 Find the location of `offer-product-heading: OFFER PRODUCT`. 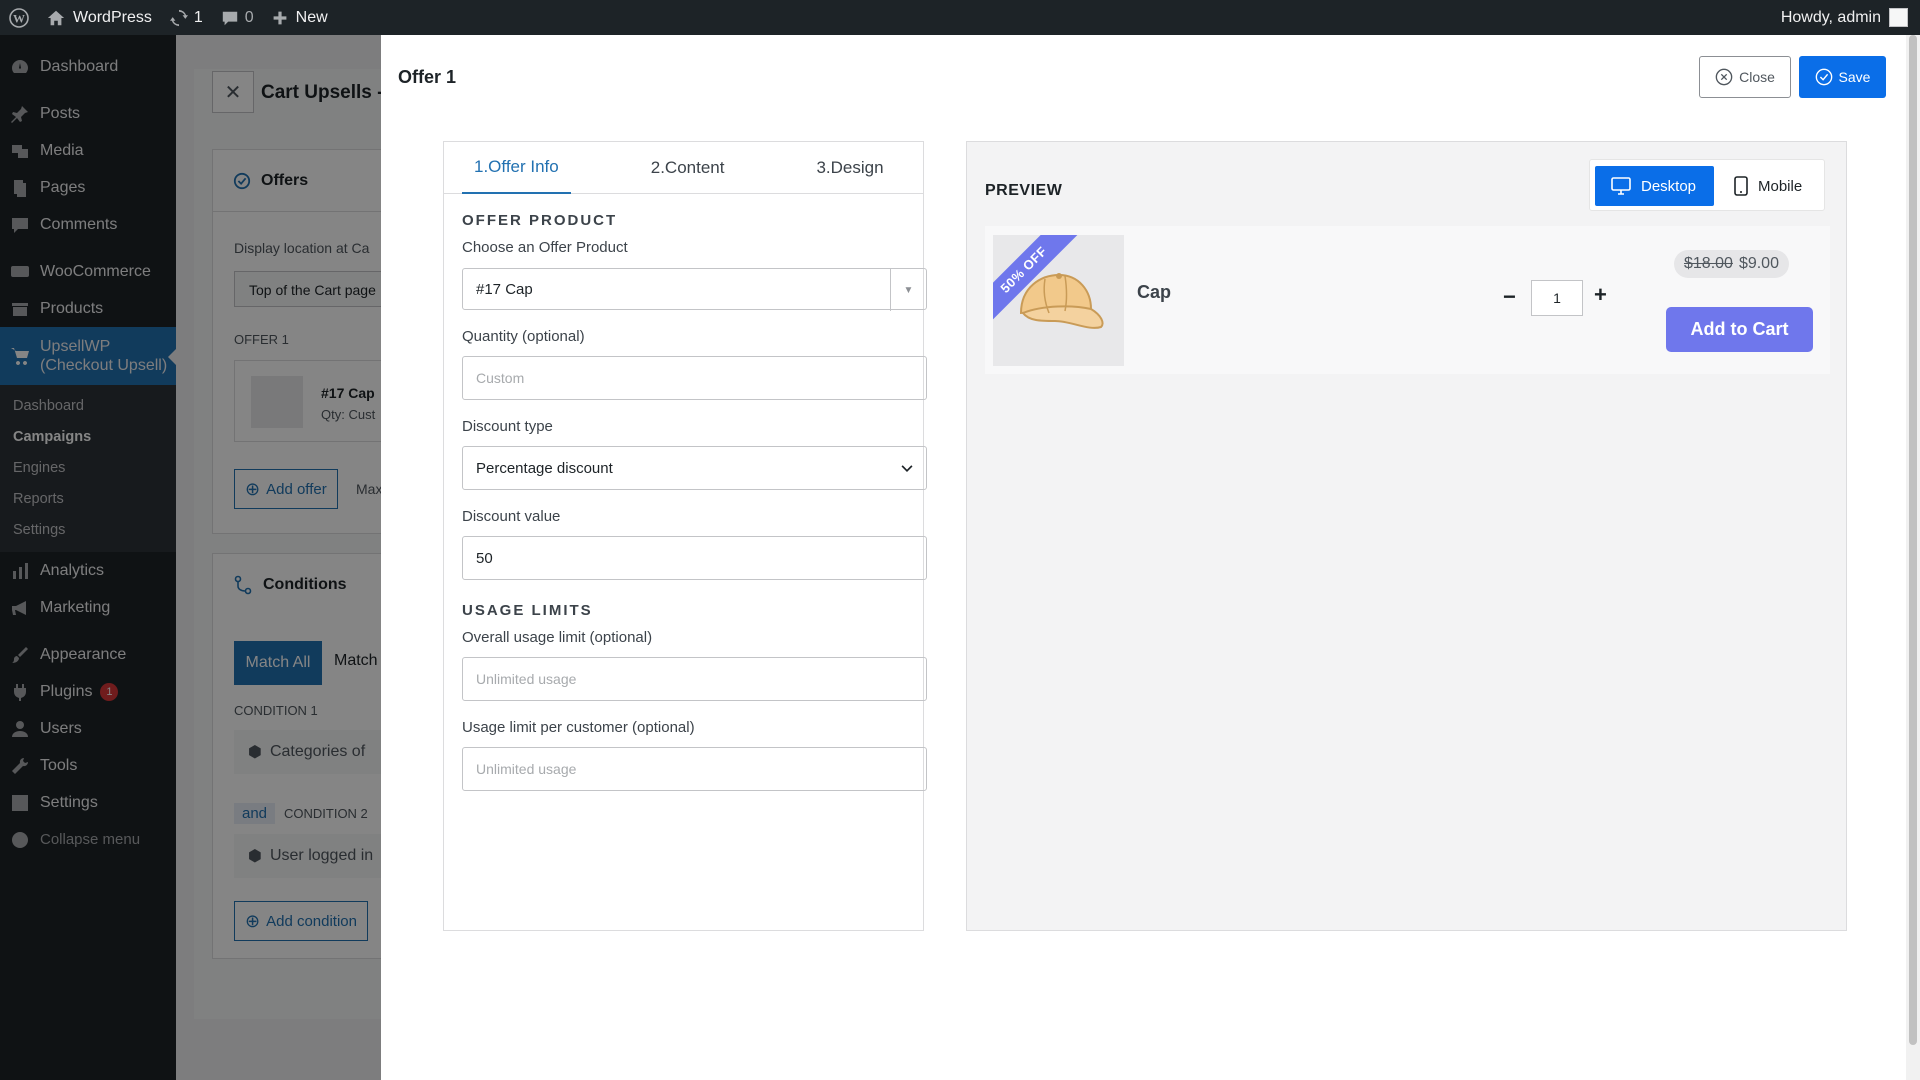

offer-product-heading: OFFER PRODUCT is located at coordinates (540, 220).